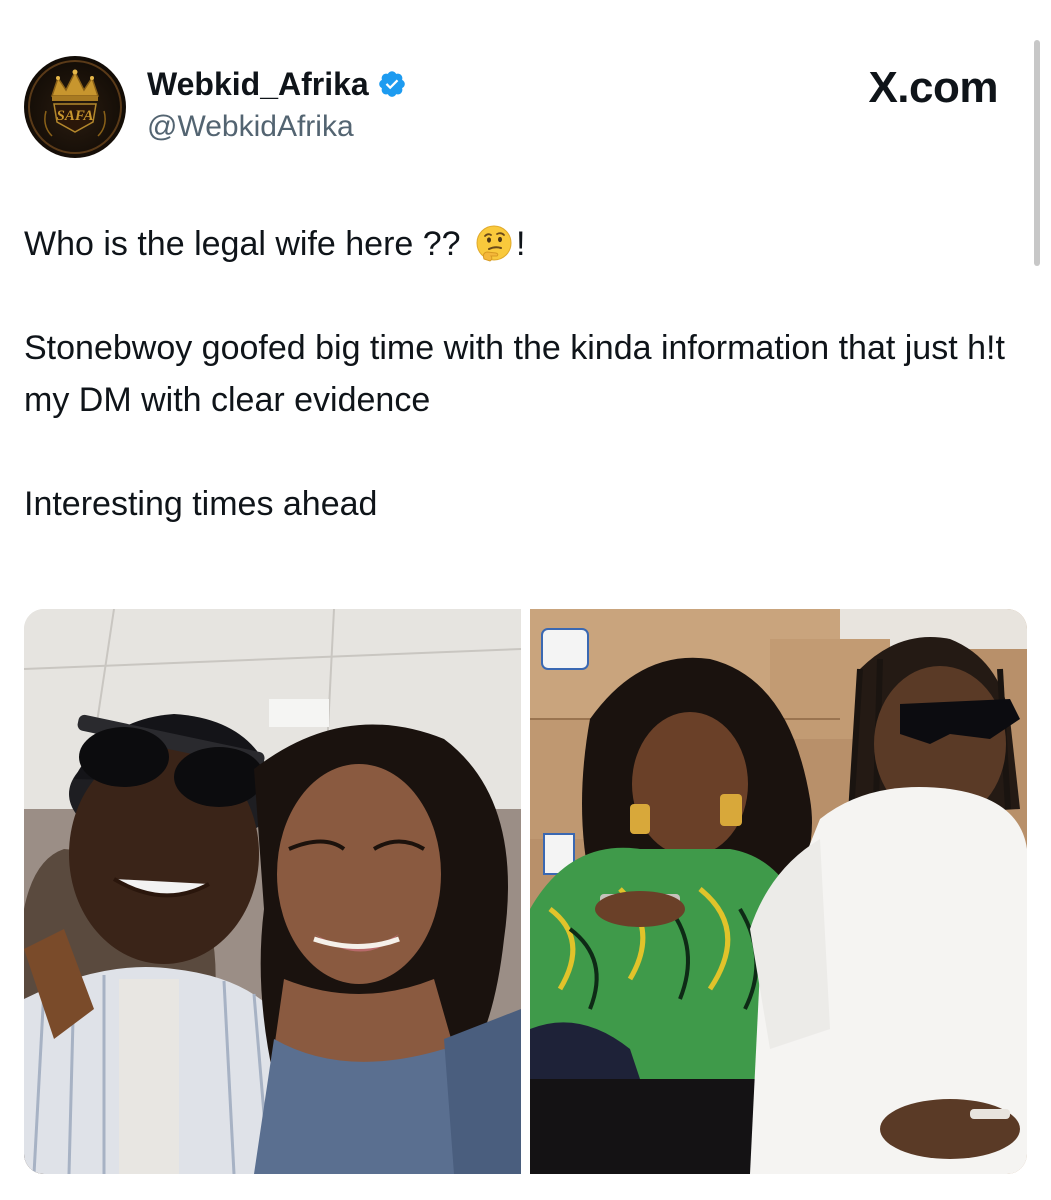  Describe the element at coordinates (250, 127) in the screenshot. I see `author-handle: @WebkidAfrika` at that location.